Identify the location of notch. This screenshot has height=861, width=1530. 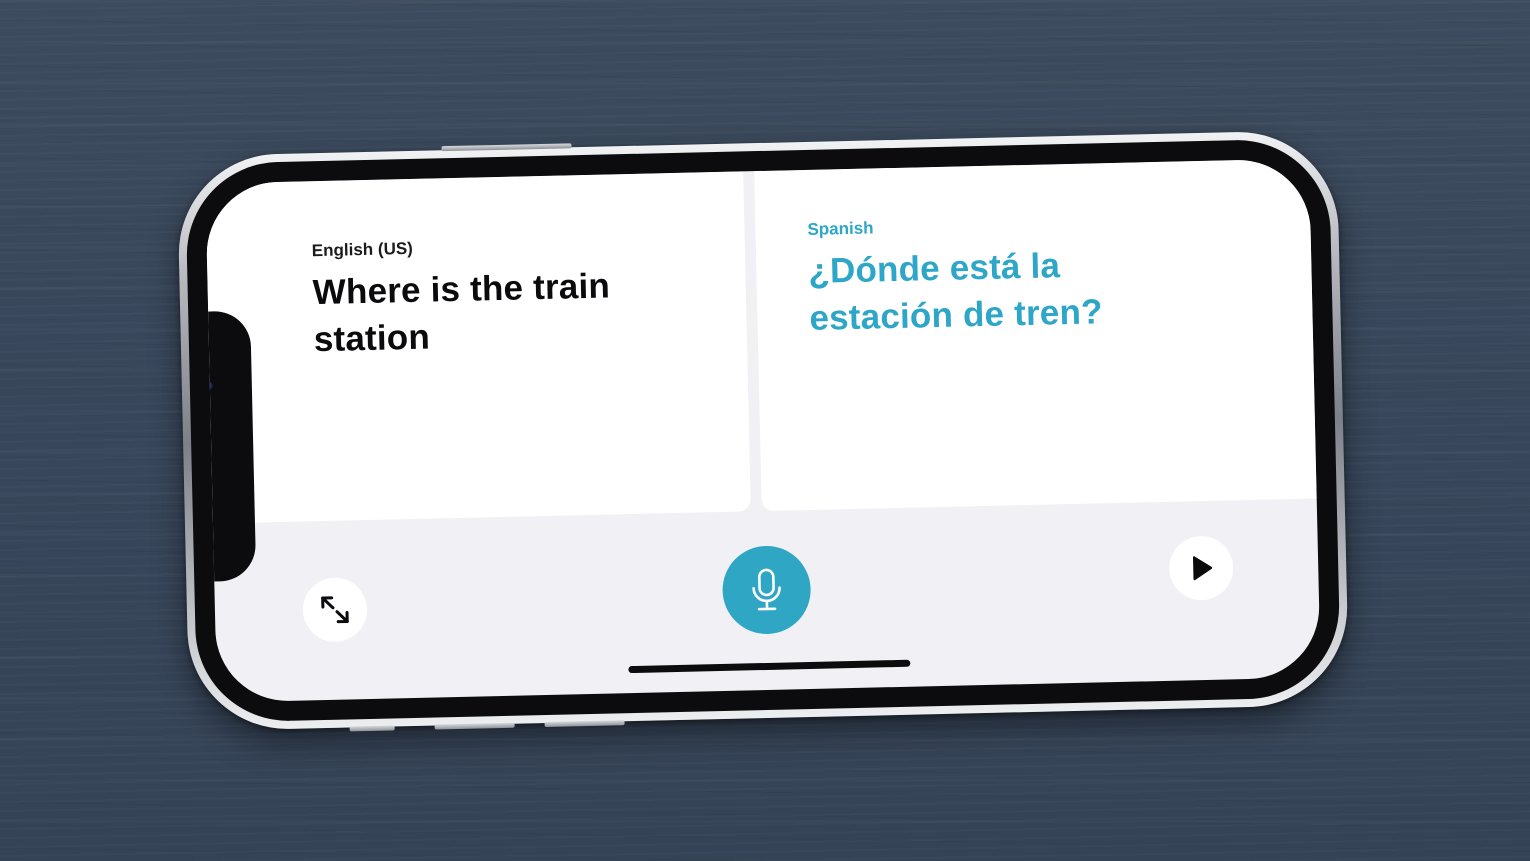
(231, 446).